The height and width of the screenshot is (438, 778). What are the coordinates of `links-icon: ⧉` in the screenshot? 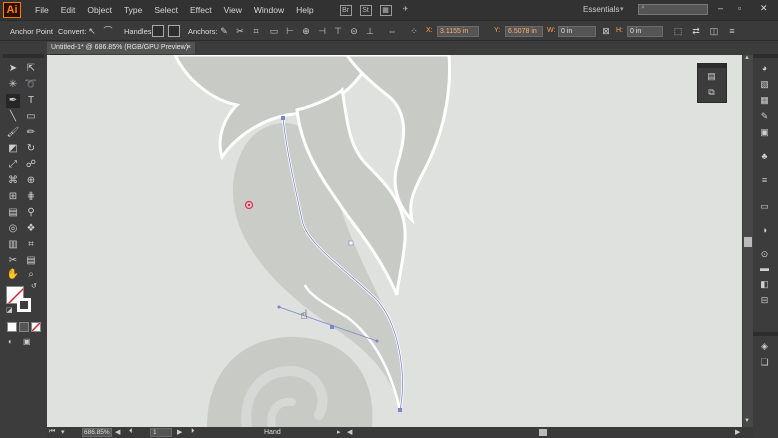 It's located at (711, 92).